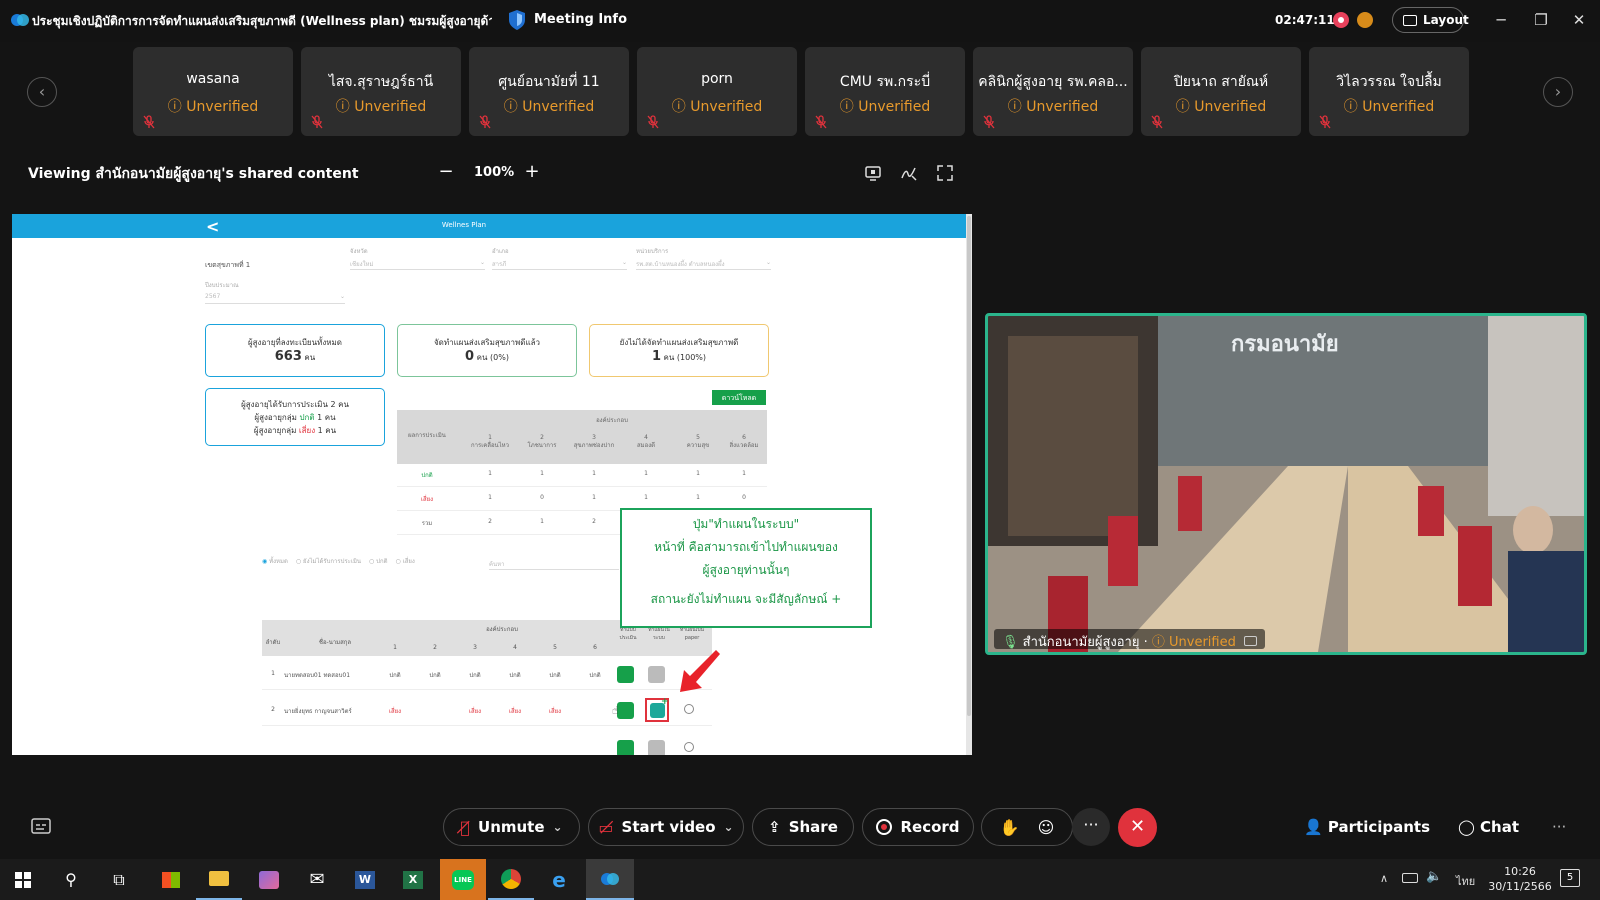  What do you see at coordinates (1541, 21) in the screenshot?
I see `restore-icon: ❐` at bounding box center [1541, 21].